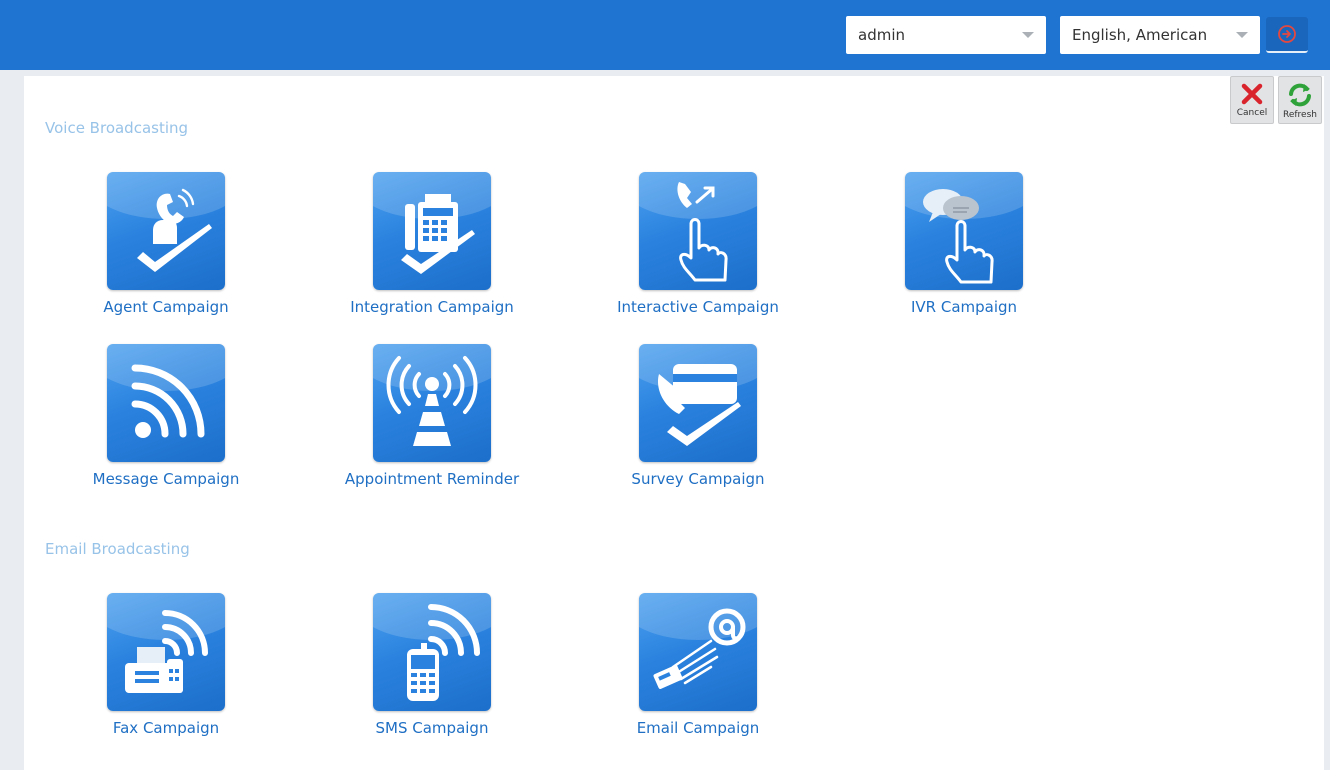 The height and width of the screenshot is (770, 1330). I want to click on refresh-label: Refresh, so click(1300, 115).